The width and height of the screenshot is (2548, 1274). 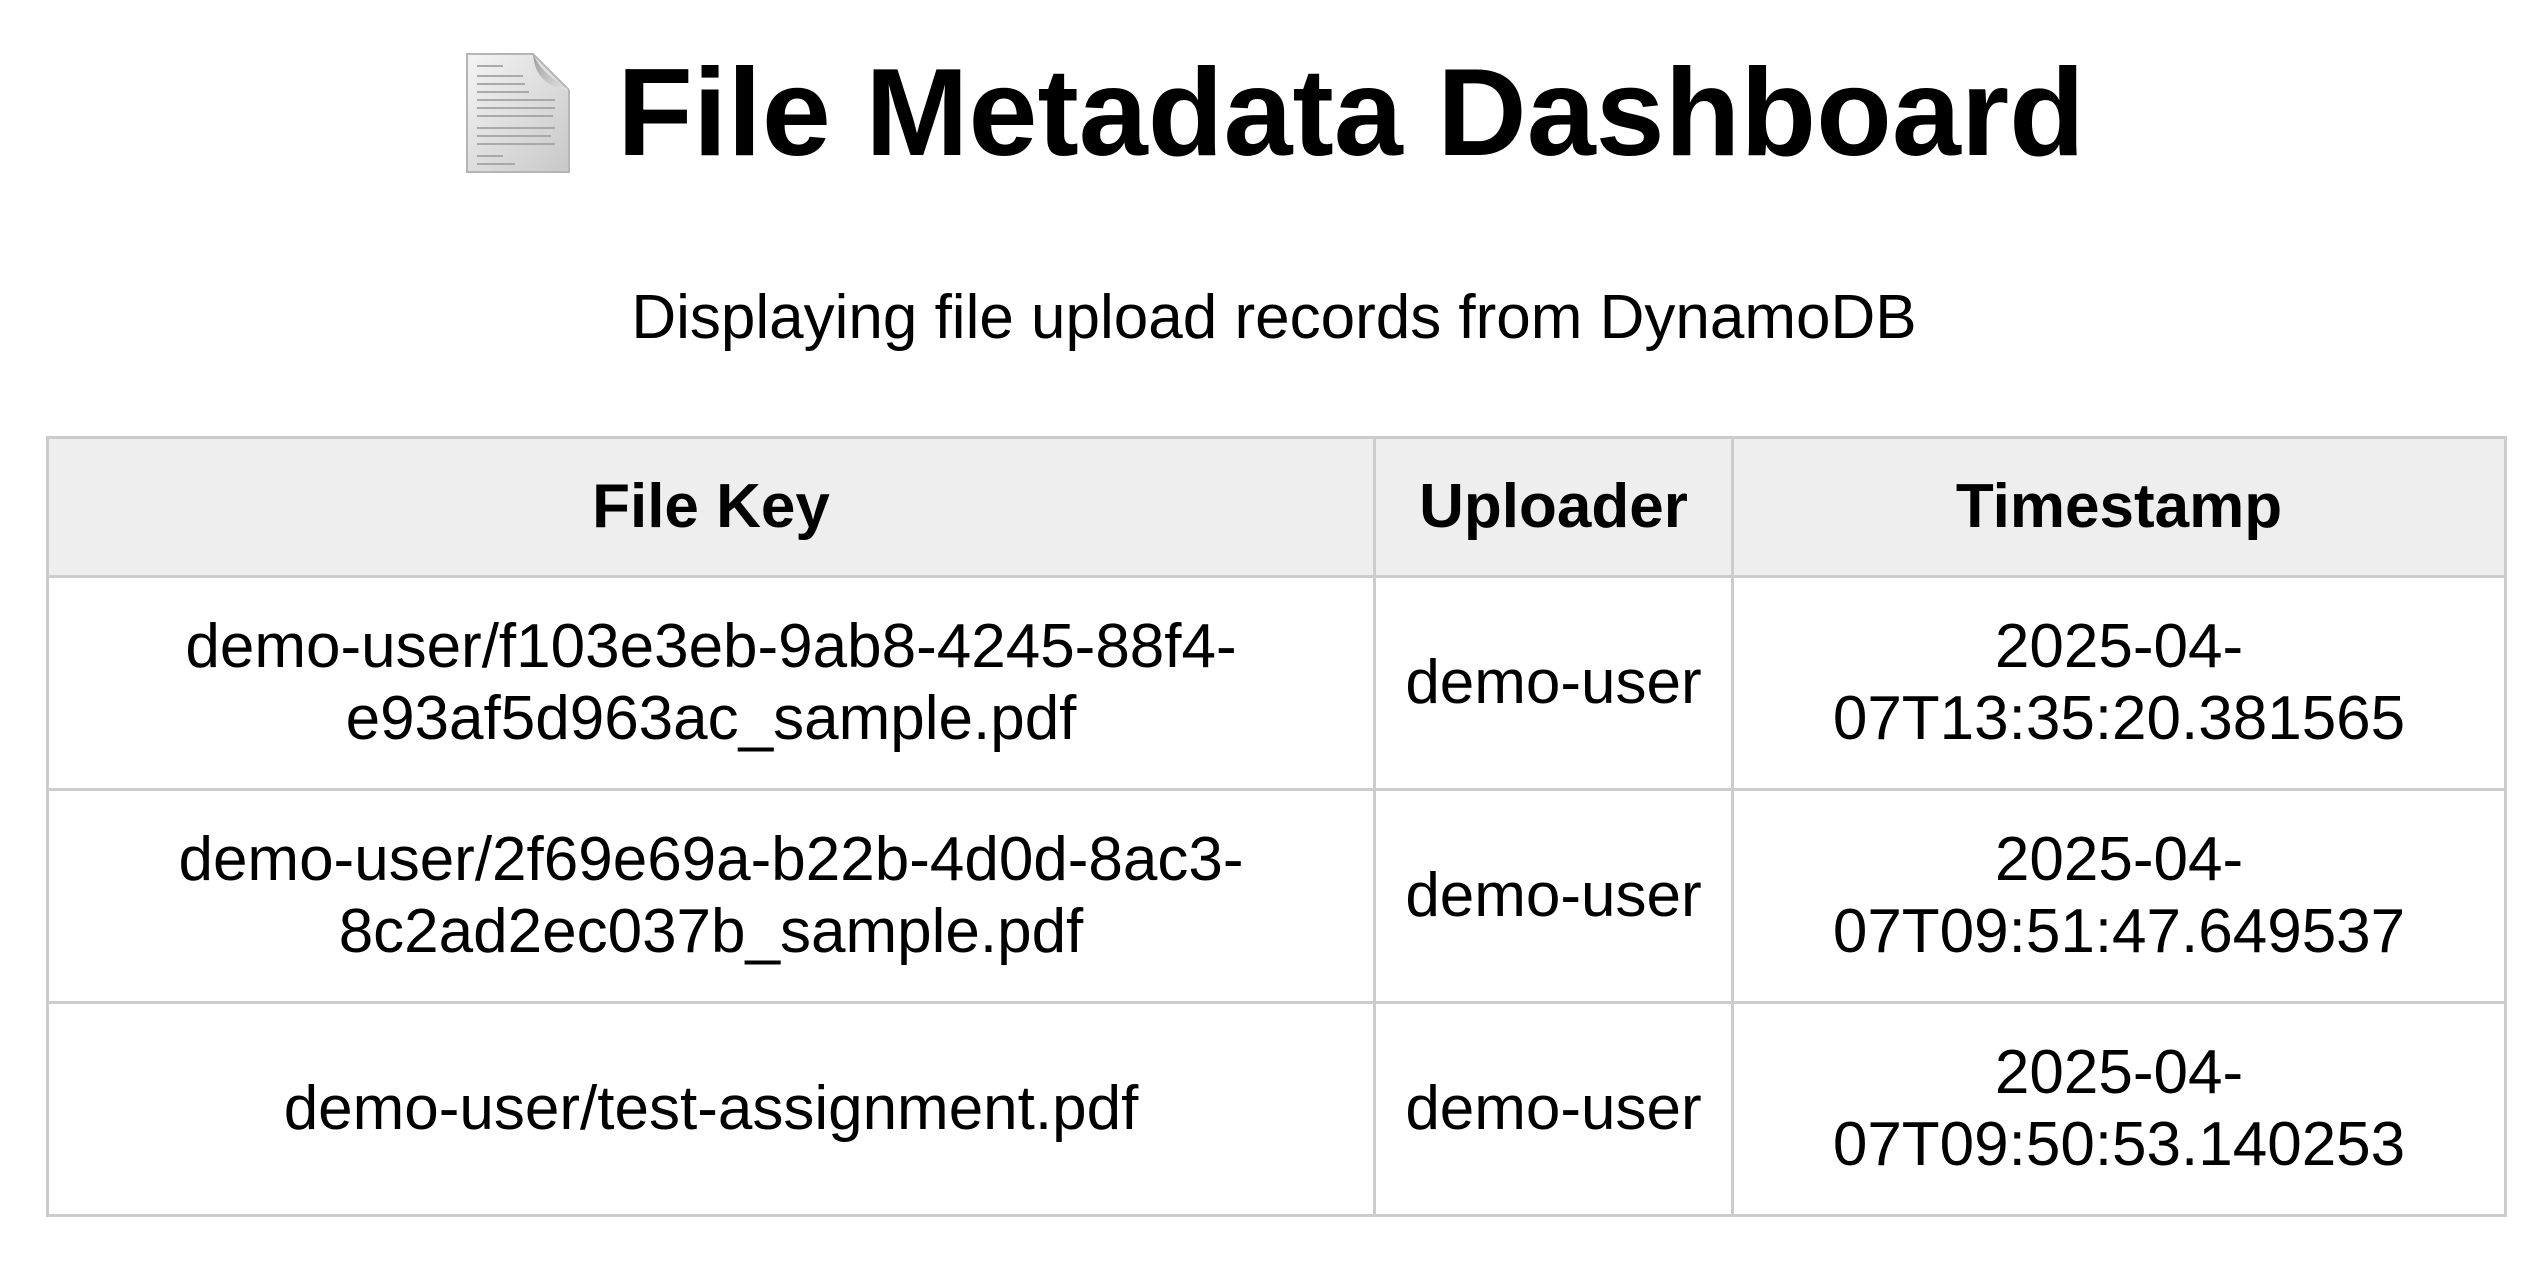 I want to click on timestamp-cell: 2025-04-07T13:35:20.381565, so click(x=2119, y=683).